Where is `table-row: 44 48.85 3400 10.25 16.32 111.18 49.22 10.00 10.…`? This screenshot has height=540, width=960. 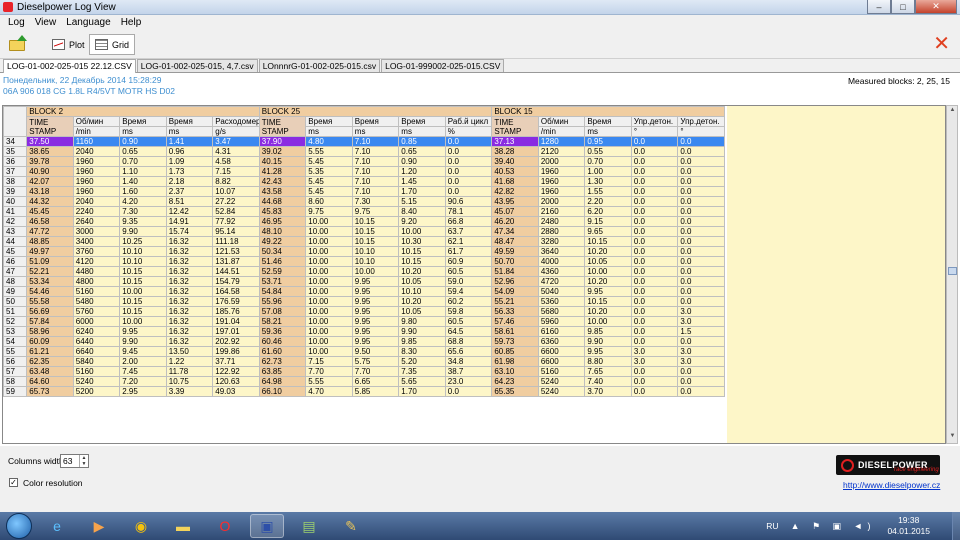
table-row: 44 48.85 3400 10.25 16.32 111.18 49.22 10.00 10.… is located at coordinates (364, 241).